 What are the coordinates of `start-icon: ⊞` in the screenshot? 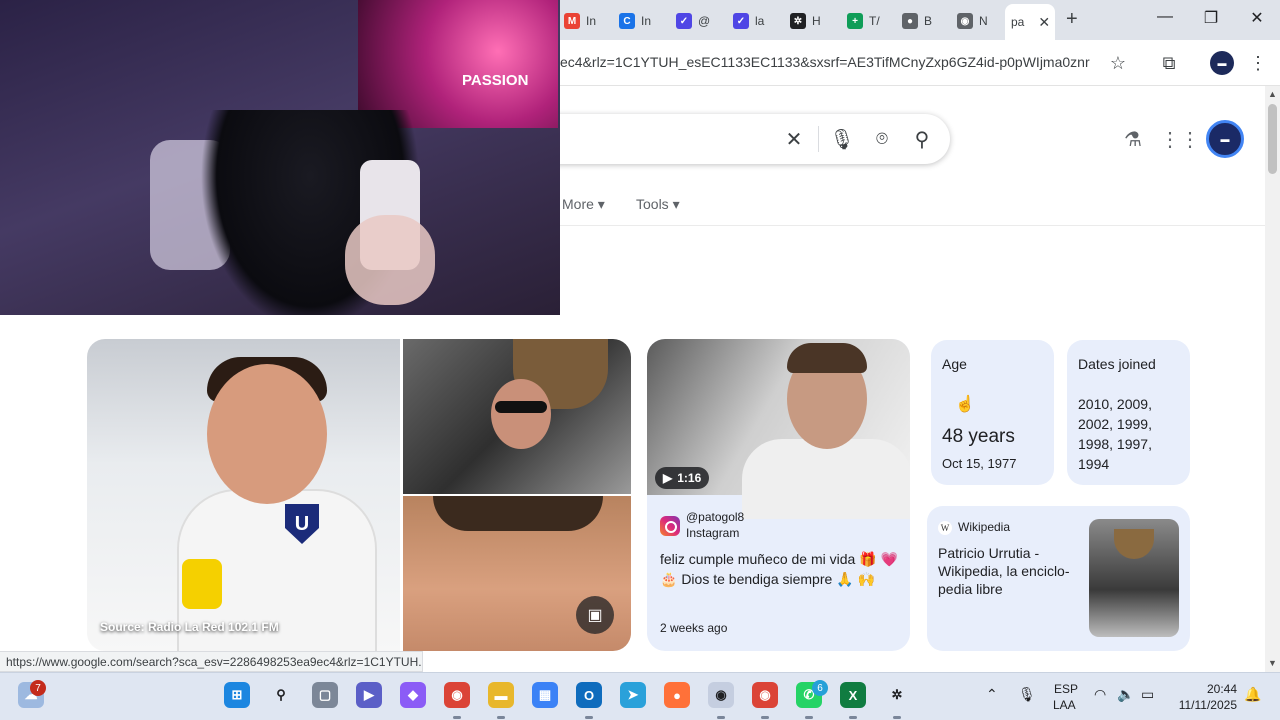 It's located at (237, 695).